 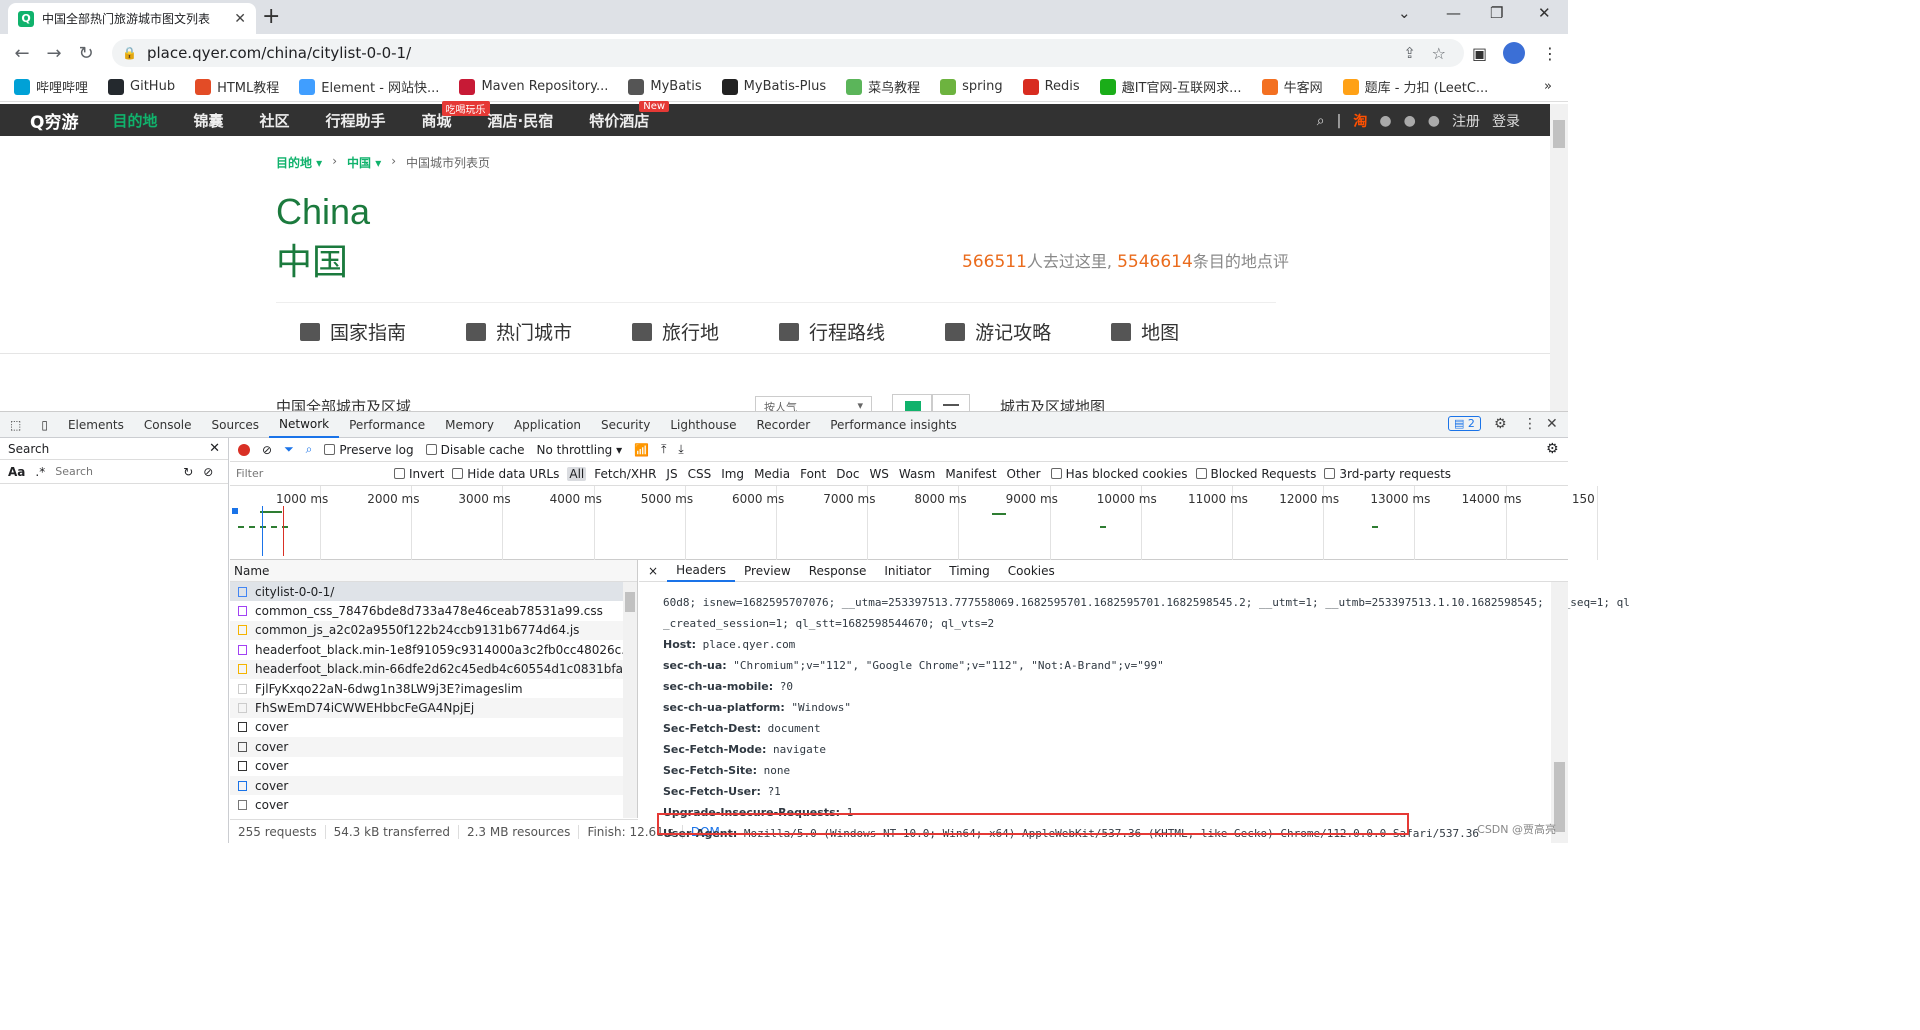 What do you see at coordinates (1385, 121) in the screenshot?
I see `bell-icon: ●` at bounding box center [1385, 121].